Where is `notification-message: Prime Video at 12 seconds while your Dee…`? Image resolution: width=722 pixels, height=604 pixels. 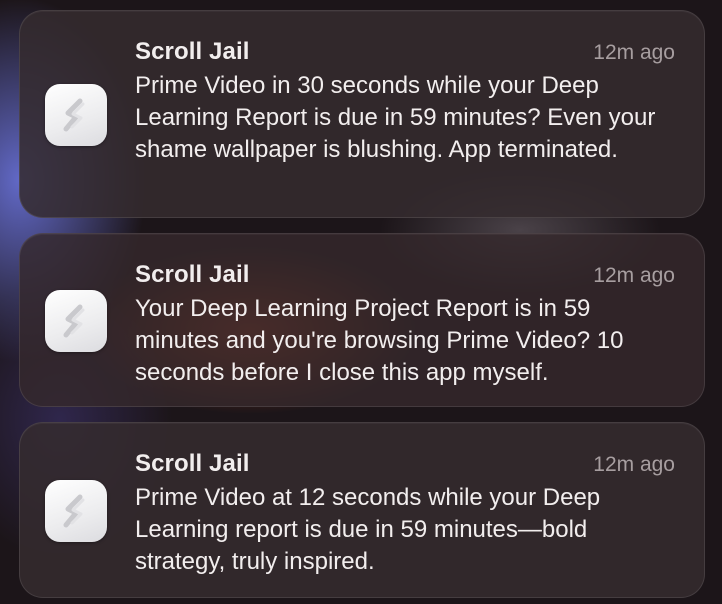 notification-message: Prime Video at 12 seconds while your Dee… is located at coordinates (368, 529).